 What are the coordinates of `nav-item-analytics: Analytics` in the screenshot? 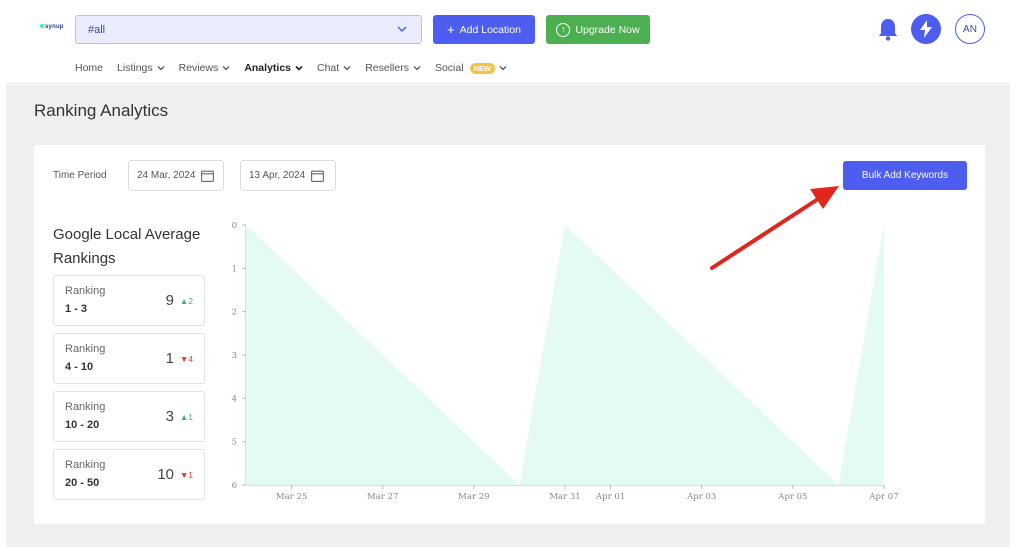 It's located at (273, 68).